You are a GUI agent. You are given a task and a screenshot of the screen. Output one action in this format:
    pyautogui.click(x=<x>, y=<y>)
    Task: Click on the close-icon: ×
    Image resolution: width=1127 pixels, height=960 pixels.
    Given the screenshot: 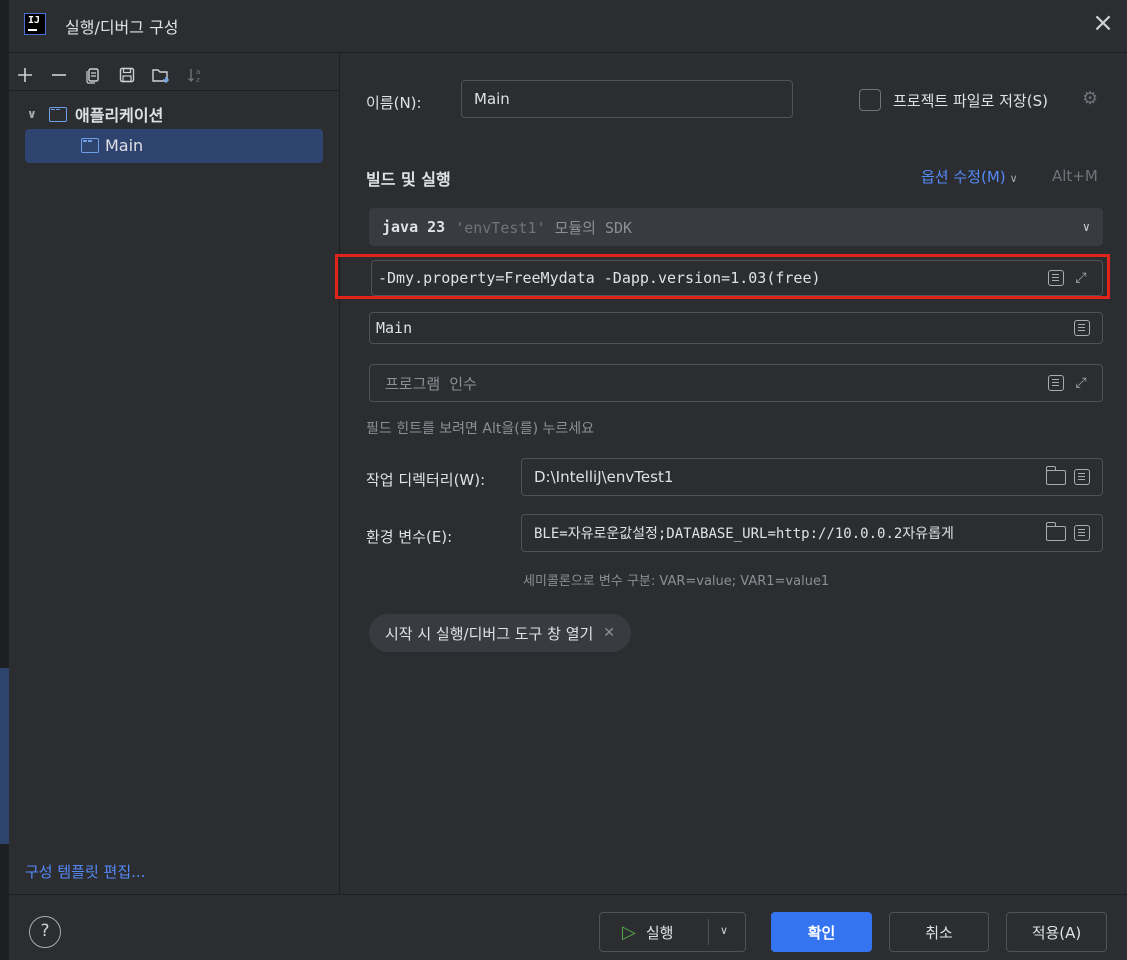 What is the action you would take?
    pyautogui.click(x=1103, y=23)
    